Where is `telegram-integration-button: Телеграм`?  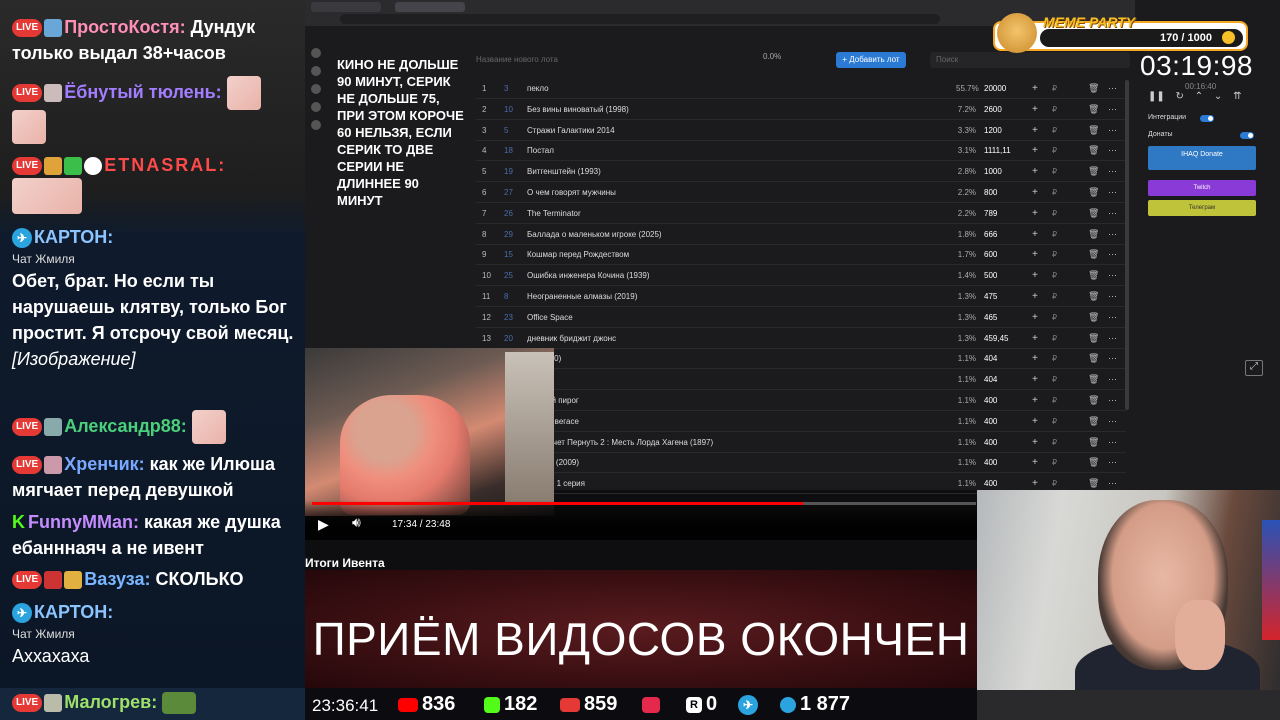 telegram-integration-button: Телеграм is located at coordinates (1202, 208).